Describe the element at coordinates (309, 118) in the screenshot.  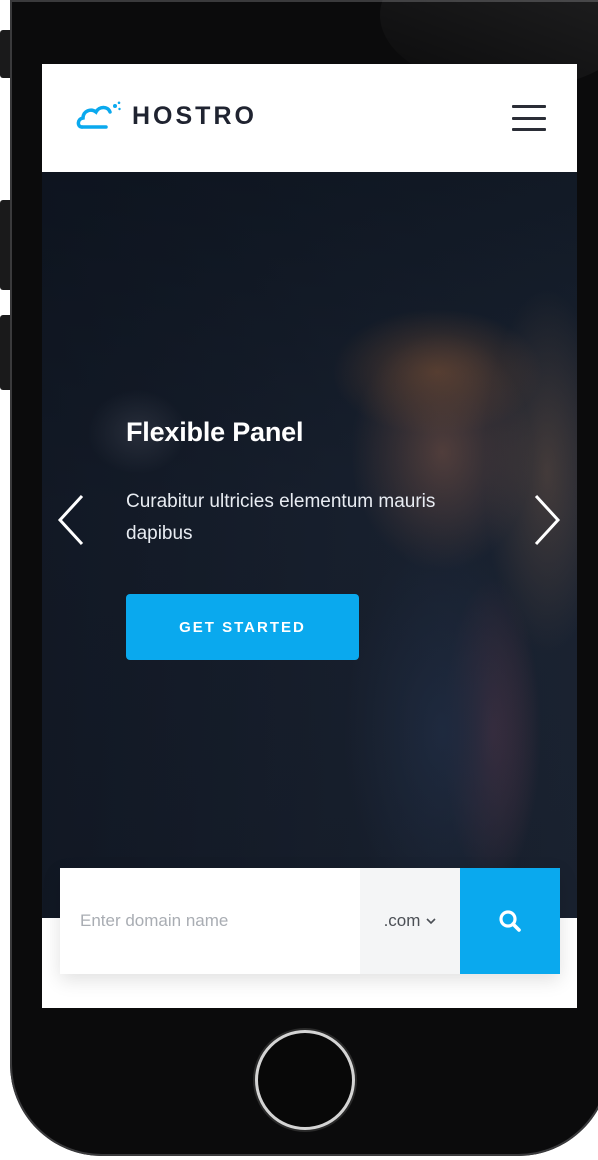
I see `navbar: HOSTRO` at that location.